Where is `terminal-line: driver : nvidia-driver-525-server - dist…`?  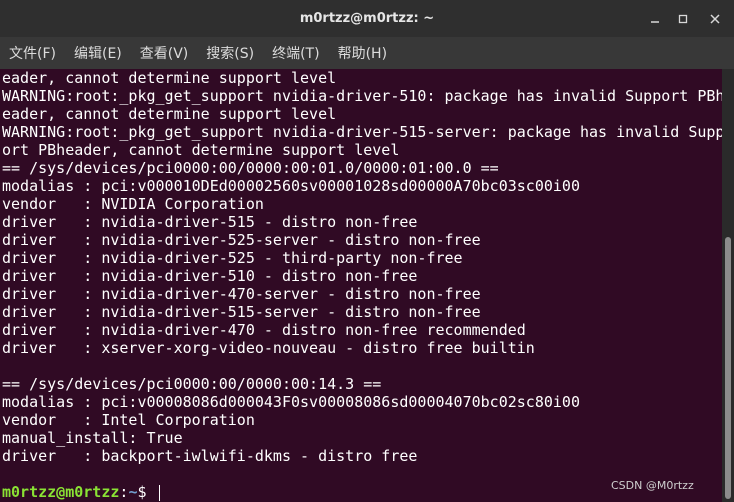 terminal-line: driver : nvidia-driver-525-server - dist… is located at coordinates (241, 240).